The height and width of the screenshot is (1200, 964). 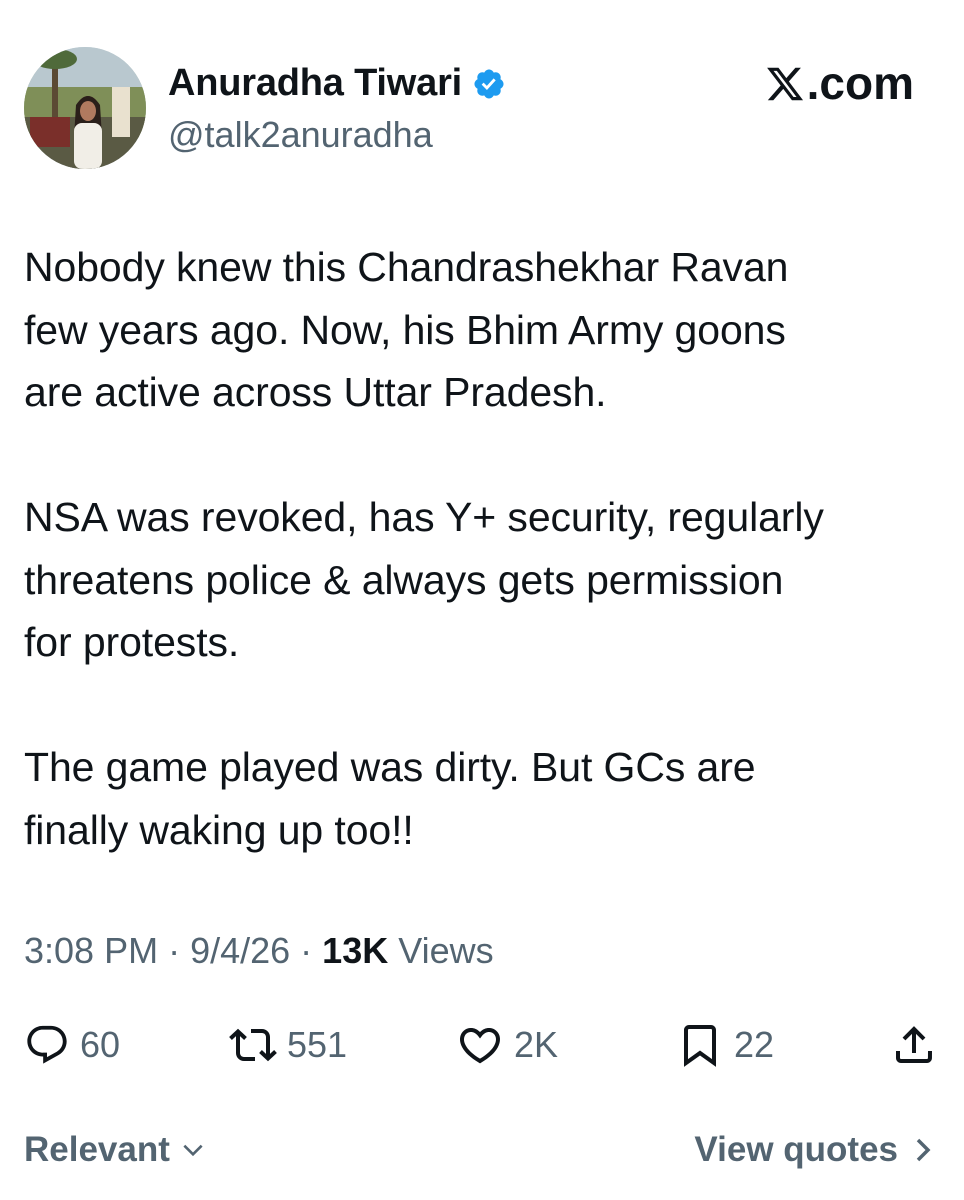 I want to click on brand-domain: .com, so click(x=860, y=83).